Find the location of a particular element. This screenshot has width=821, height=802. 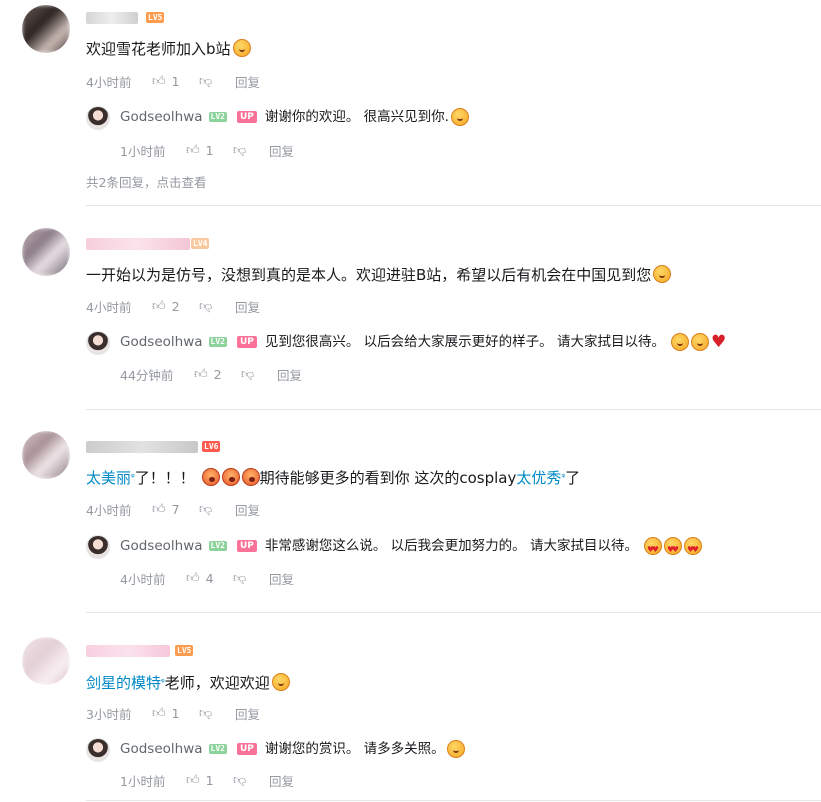

like-count: 4 is located at coordinates (209, 578).